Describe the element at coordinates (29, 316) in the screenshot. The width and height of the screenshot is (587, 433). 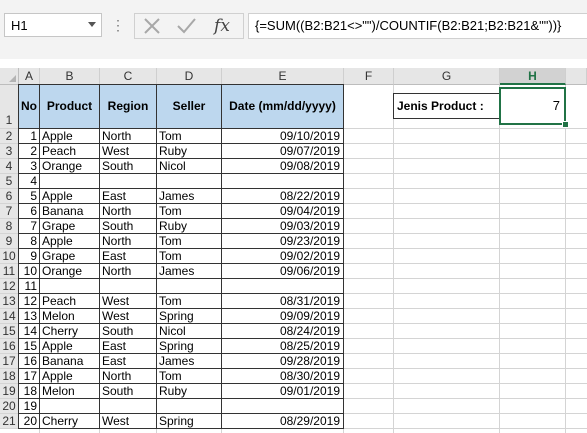
I see `table-cell: 13` at that location.